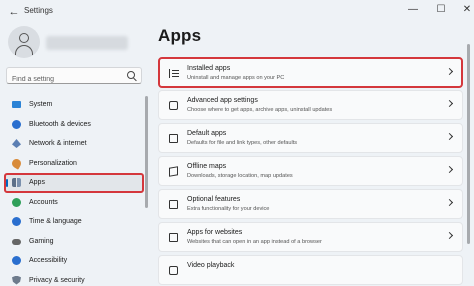 Image resolution: width=474 pixels, height=286 pixels. I want to click on redacted-user-name, so click(87, 43).